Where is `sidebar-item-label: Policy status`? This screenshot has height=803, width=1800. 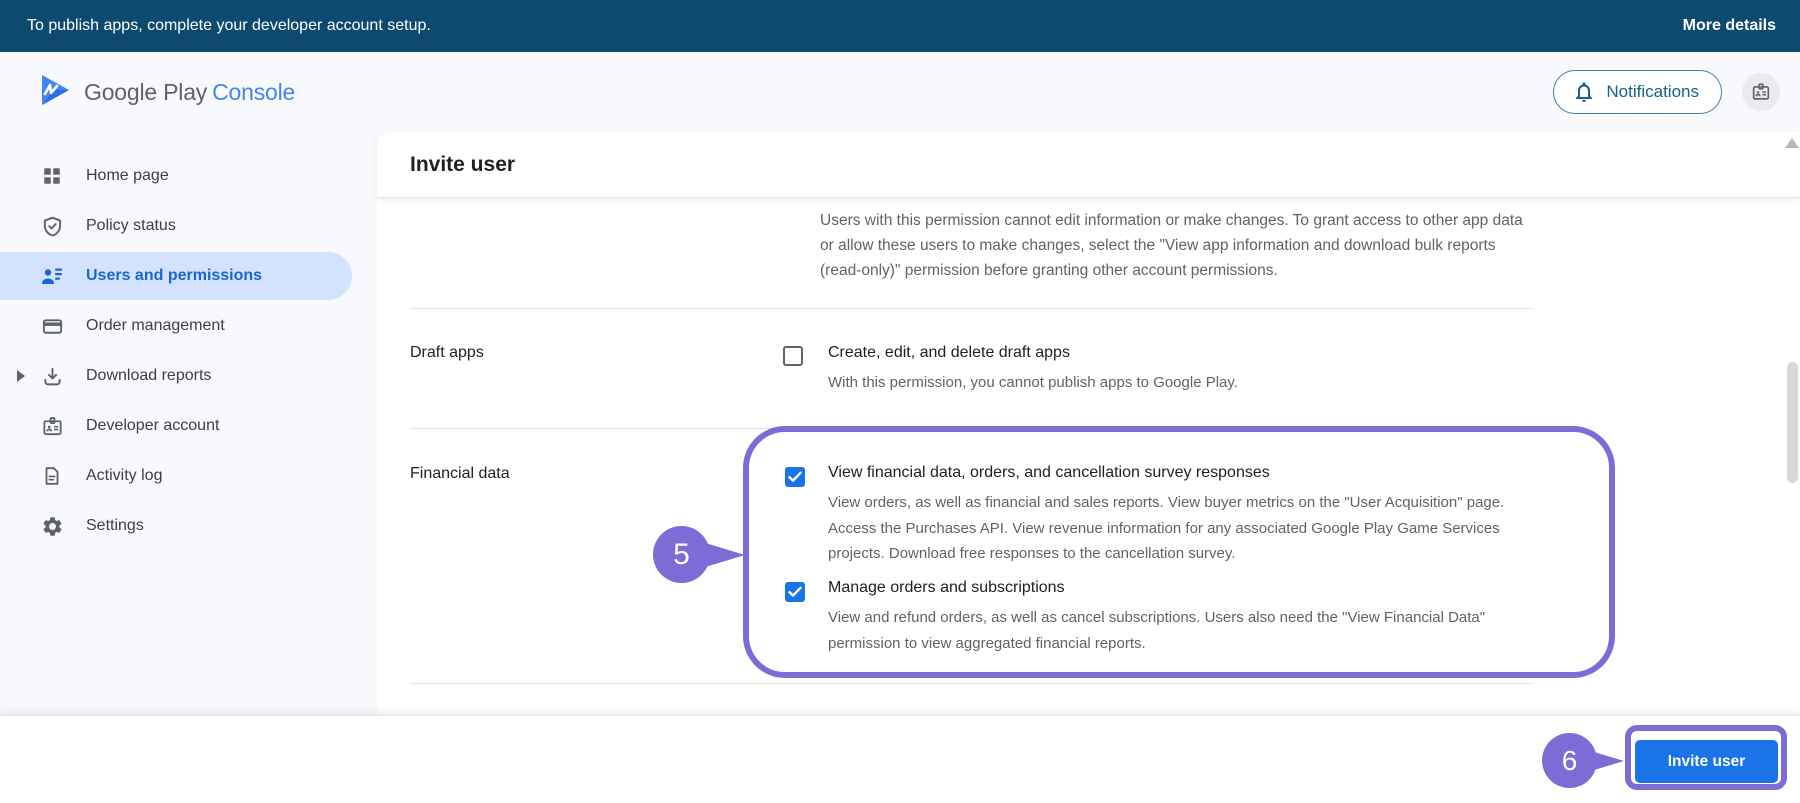
sidebar-item-label: Policy status is located at coordinates (131, 225).